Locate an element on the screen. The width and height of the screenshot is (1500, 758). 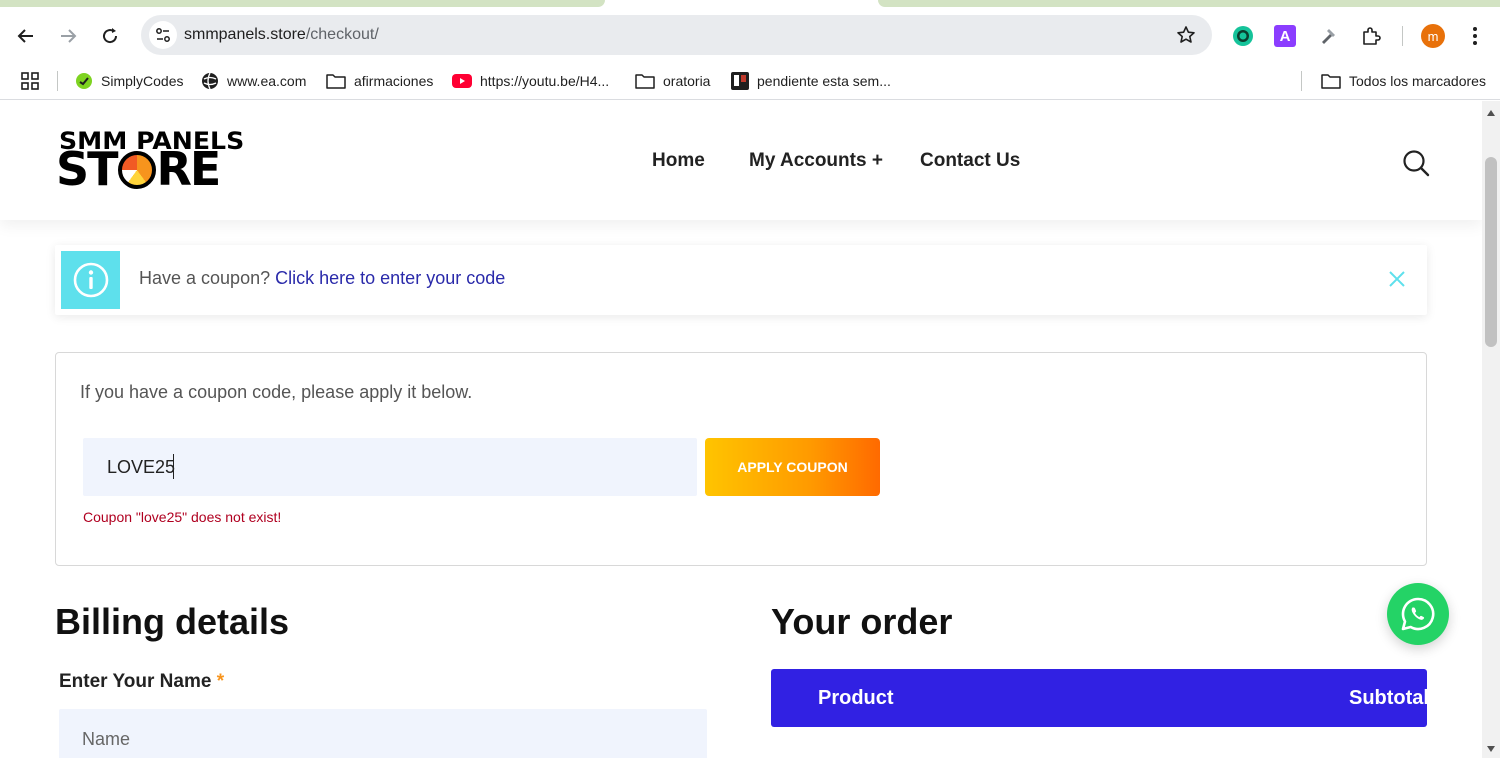
whatsapp-chat-button is located at coordinates (1418, 614).